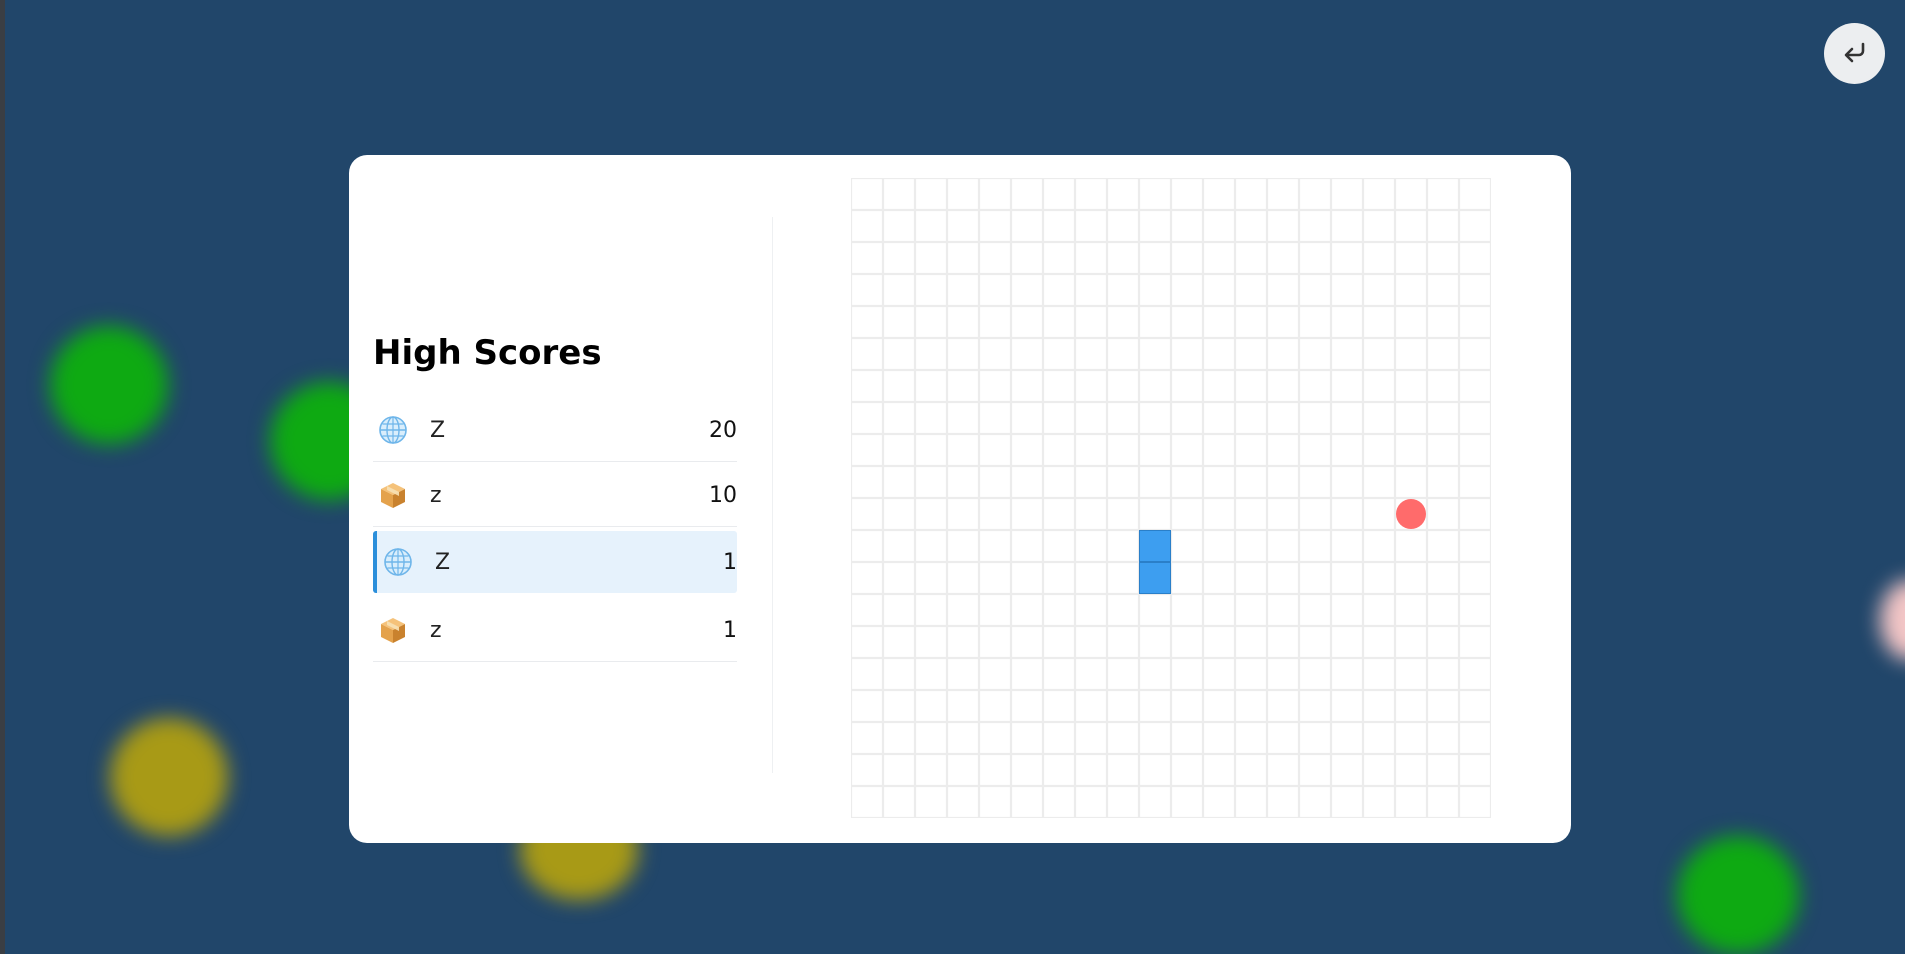 This screenshot has height=954, width=1905. I want to click on return-arrow-icon, so click(1855, 54).